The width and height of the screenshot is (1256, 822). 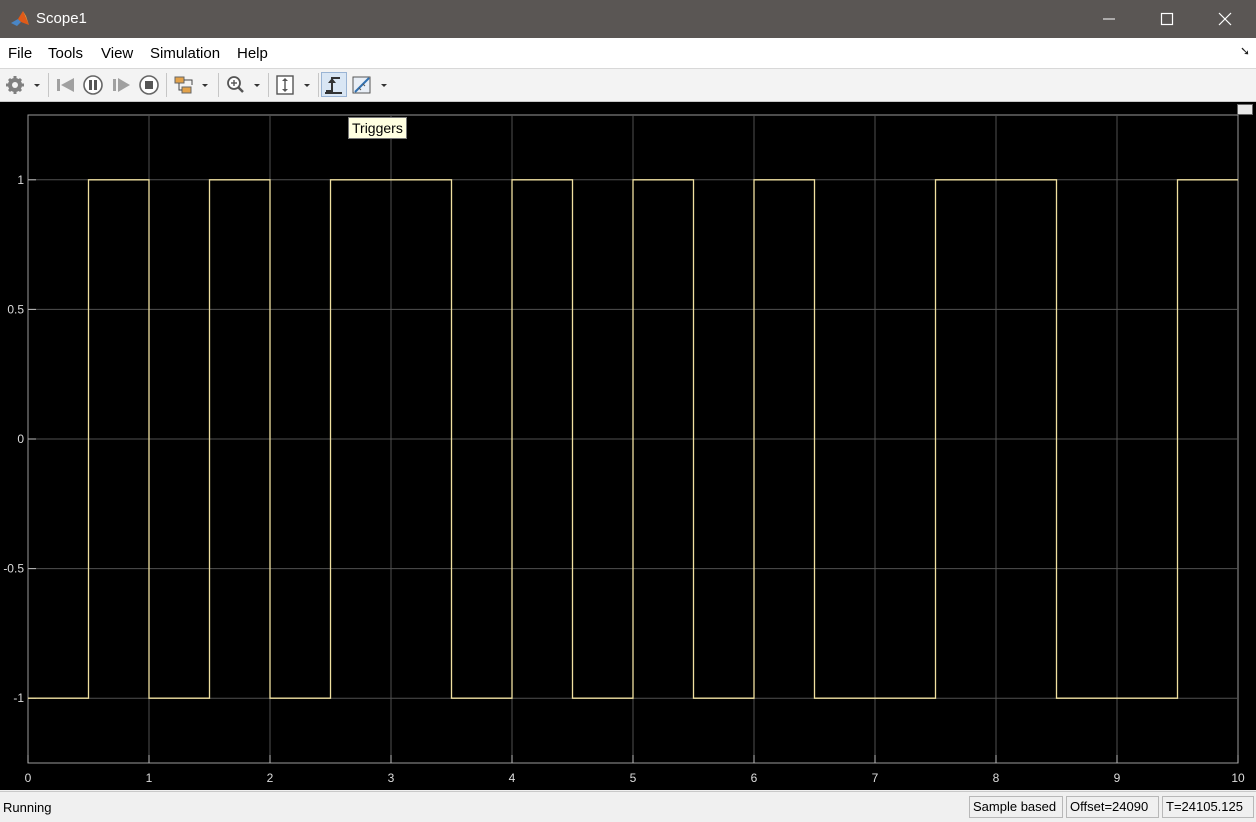 I want to click on highlight-block-icon, so click(x=191, y=85).